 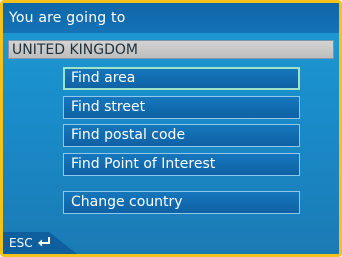 What do you see at coordinates (171, 18) in the screenshot?
I see `page-title: You are going to` at bounding box center [171, 18].